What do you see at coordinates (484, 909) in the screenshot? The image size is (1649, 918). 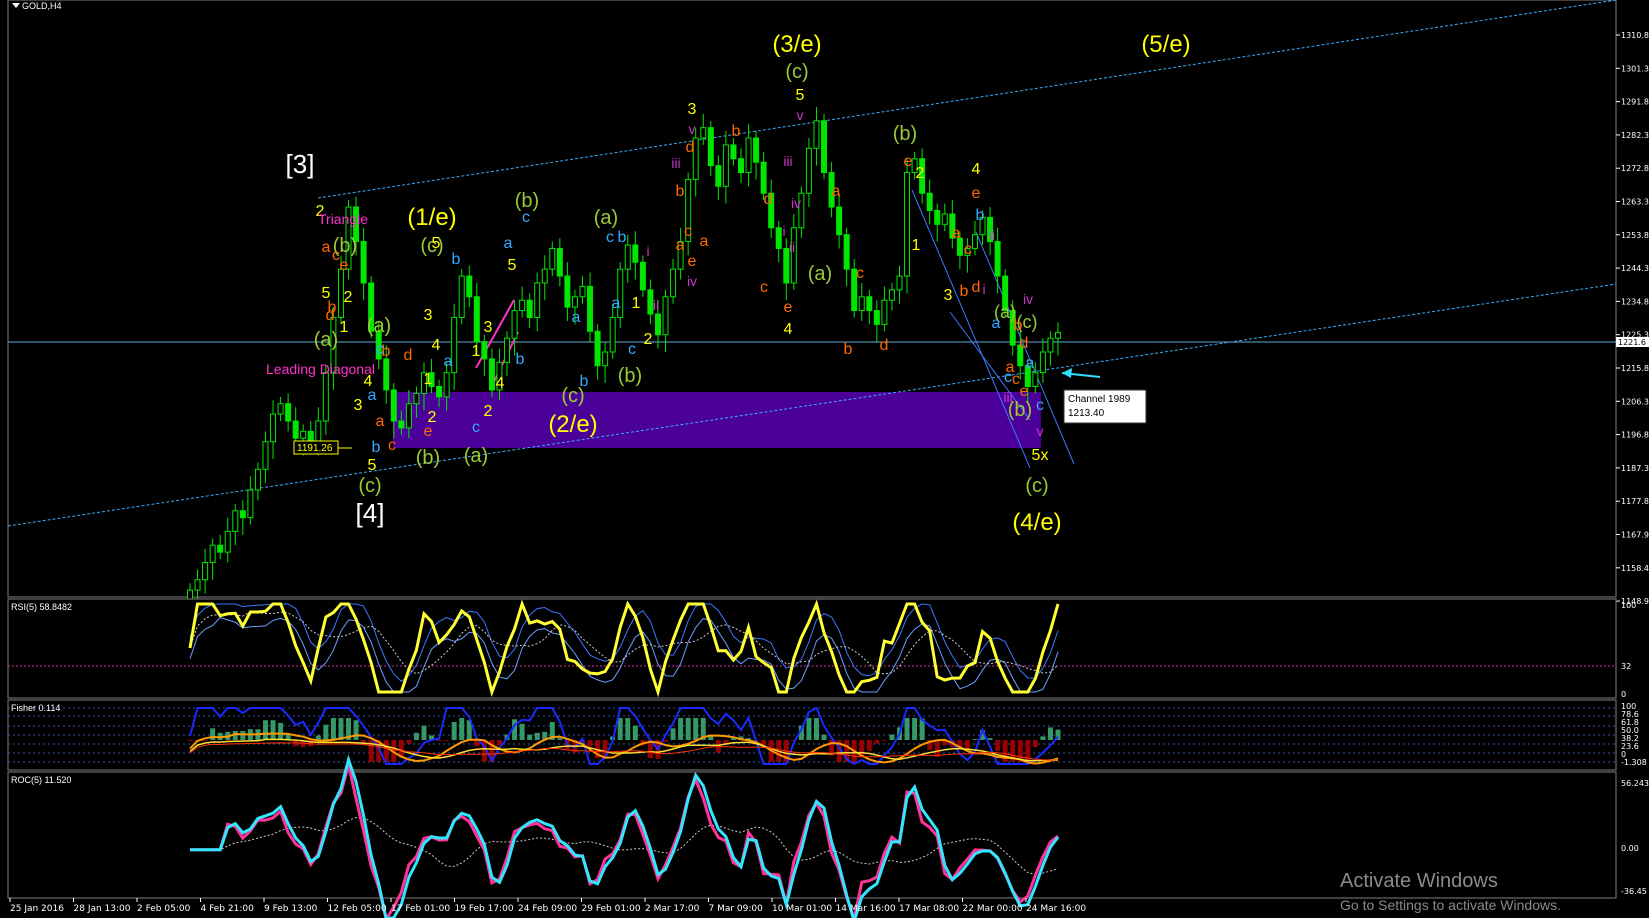 I see `time-tick-label: 19 Feb 17:00` at bounding box center [484, 909].